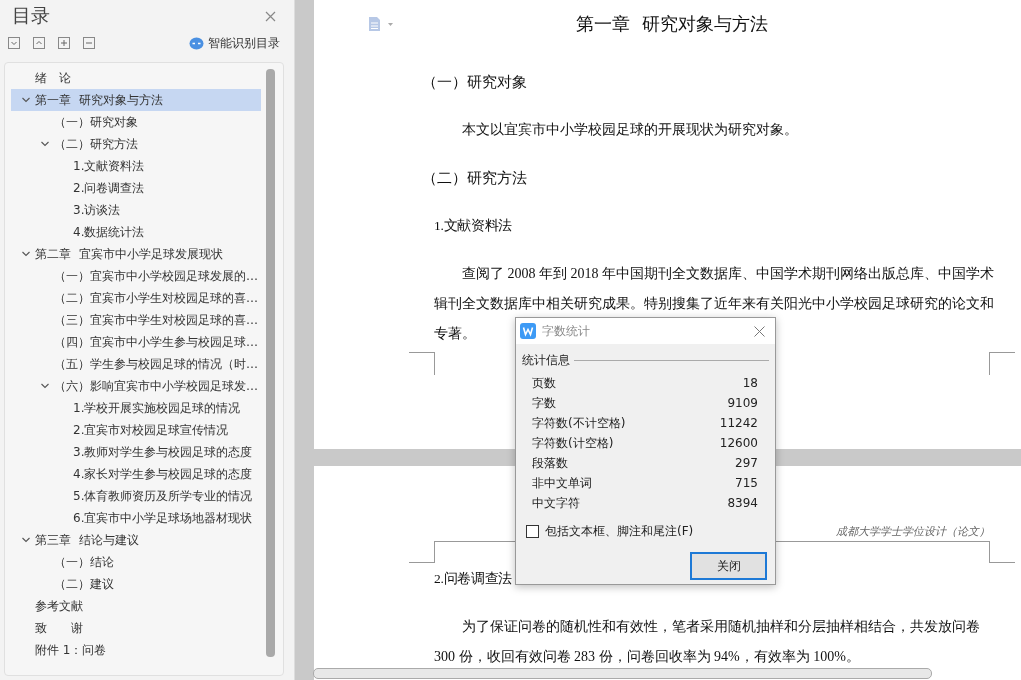 This screenshot has height=680, width=1021. I want to click on document-menu-icon, so click(381, 24).